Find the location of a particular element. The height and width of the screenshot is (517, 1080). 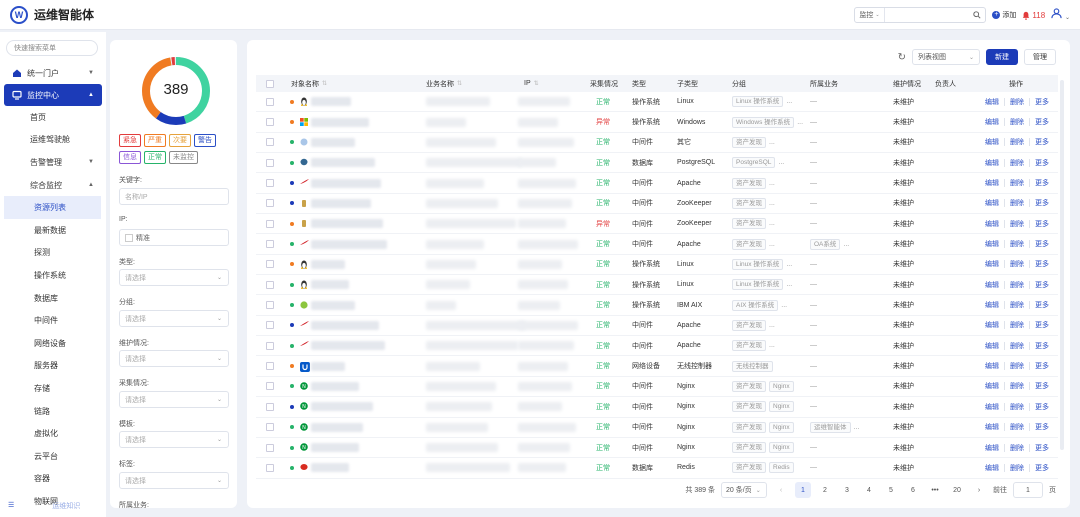

global-search-input is located at coordinates (935, 15).